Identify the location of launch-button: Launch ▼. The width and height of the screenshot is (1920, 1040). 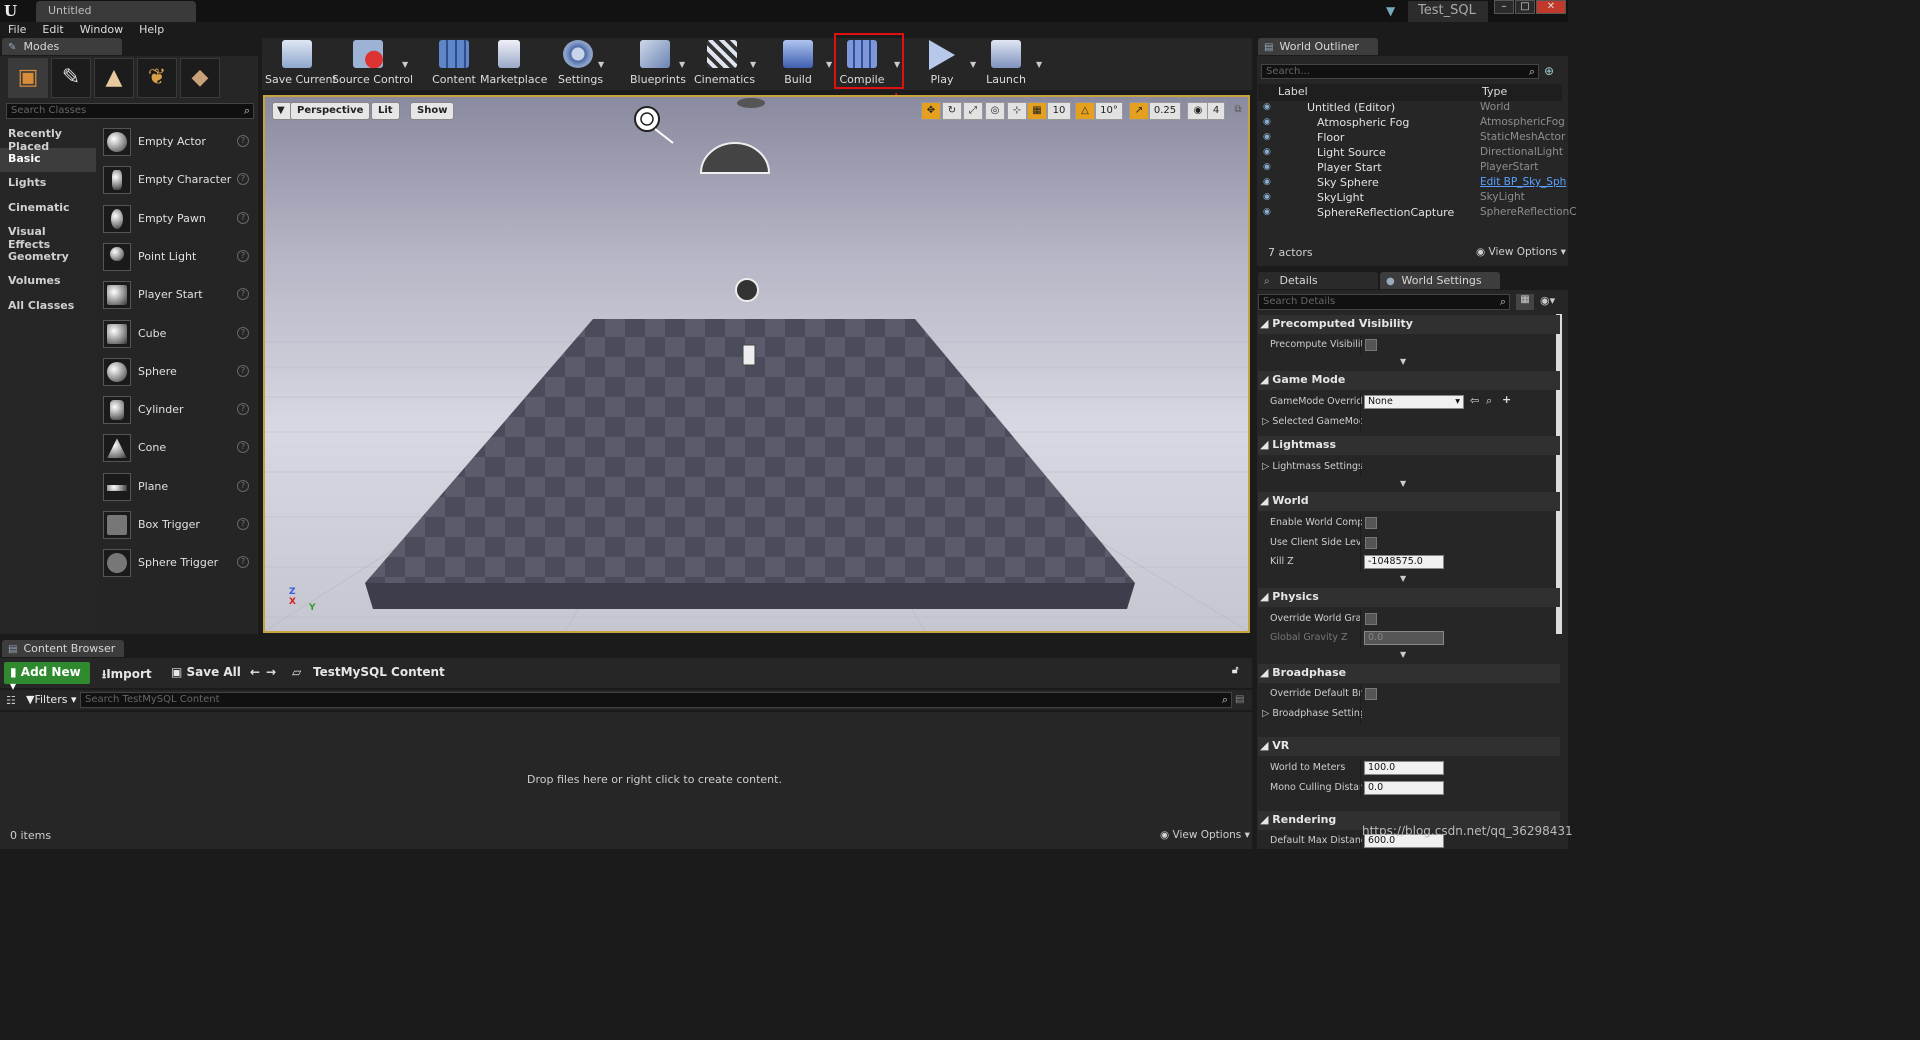
(1014, 64).